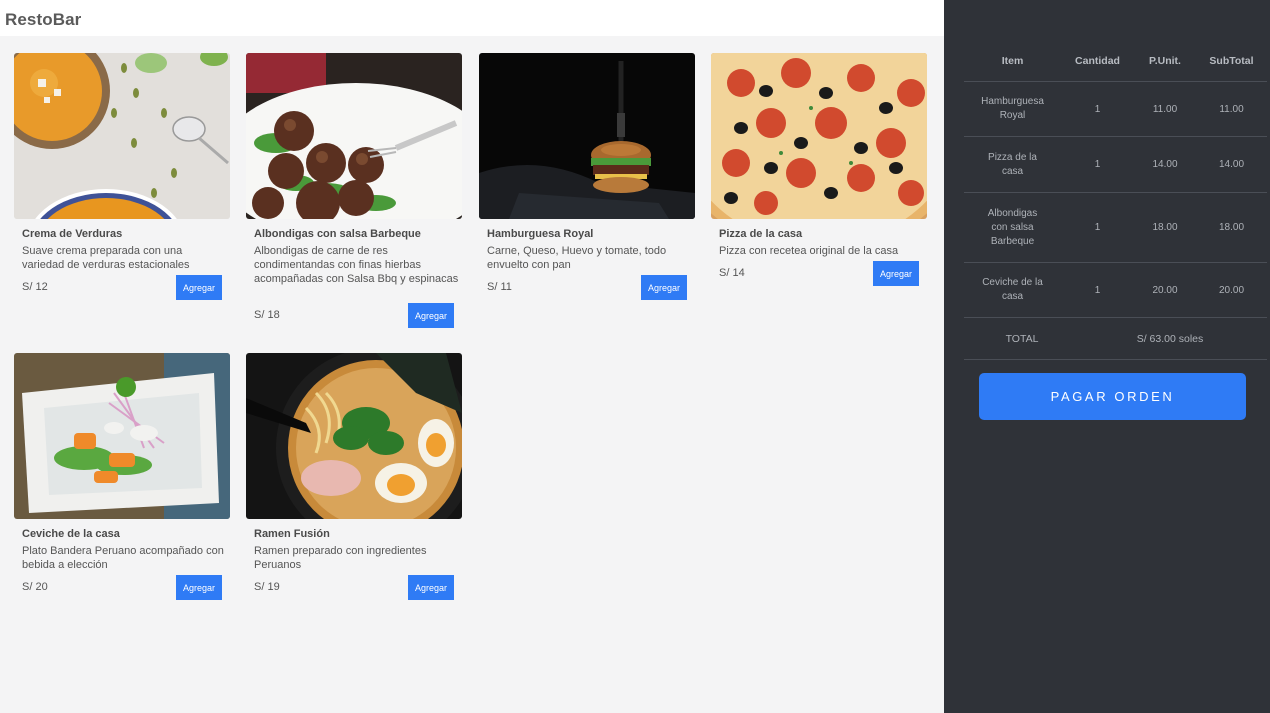  Describe the element at coordinates (43, 20) in the screenshot. I see `brand-logo: RestoBar` at that location.